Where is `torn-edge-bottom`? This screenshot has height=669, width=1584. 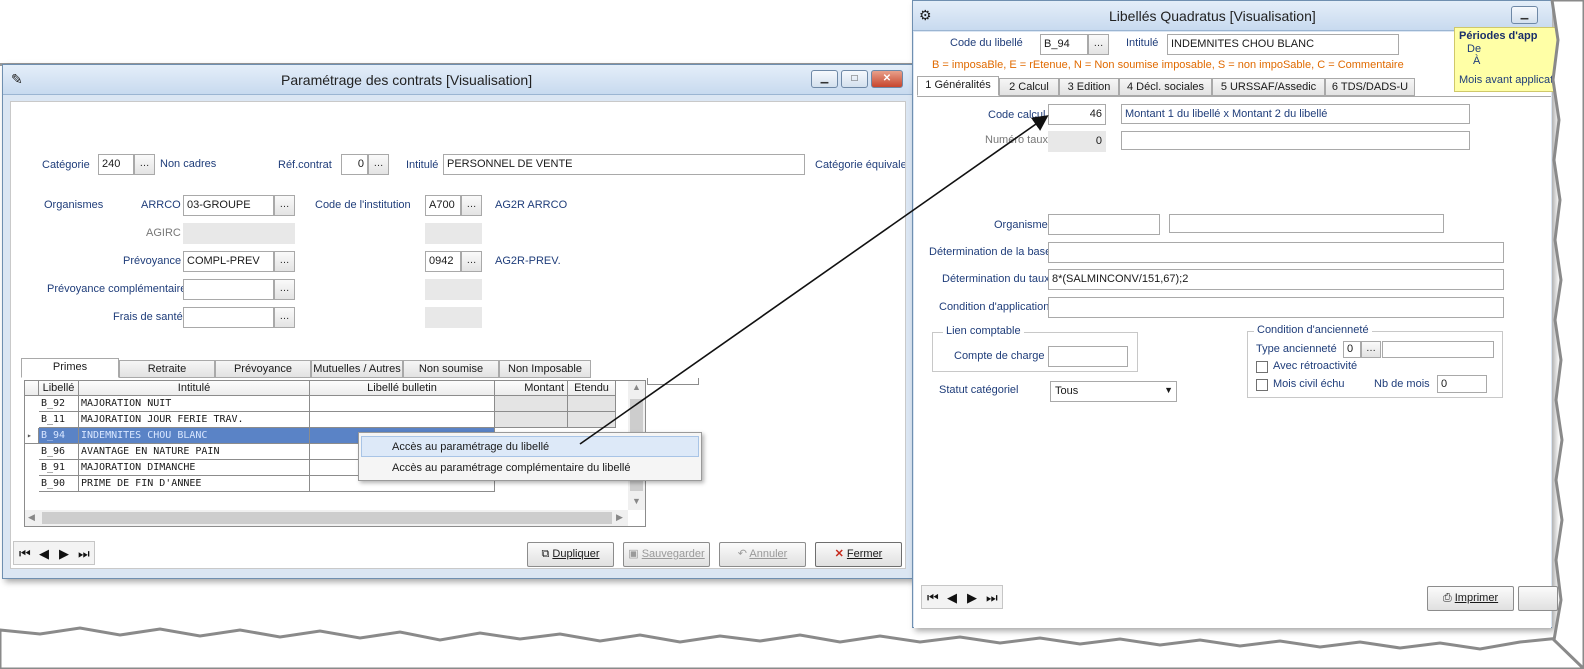 torn-edge-bottom is located at coordinates (792, 647).